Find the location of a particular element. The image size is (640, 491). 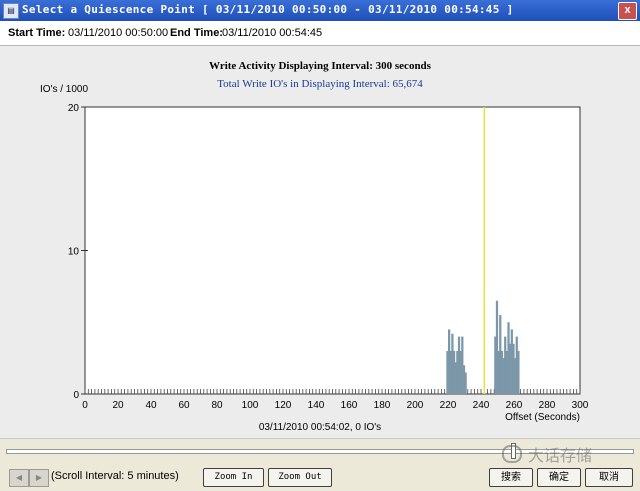

scroll-forward-button: ▶ is located at coordinates (39, 478).